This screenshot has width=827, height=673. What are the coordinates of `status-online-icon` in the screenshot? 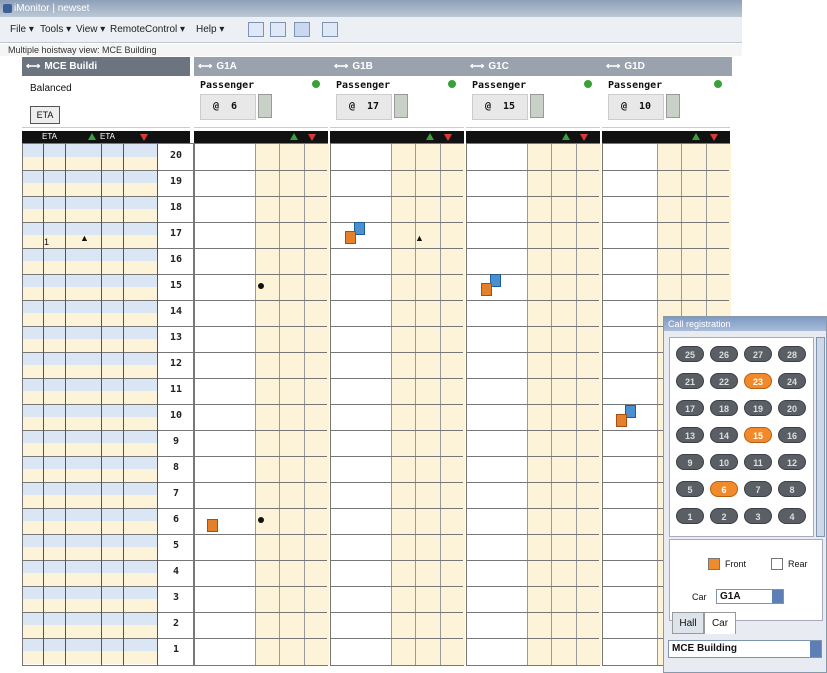 It's located at (452, 84).